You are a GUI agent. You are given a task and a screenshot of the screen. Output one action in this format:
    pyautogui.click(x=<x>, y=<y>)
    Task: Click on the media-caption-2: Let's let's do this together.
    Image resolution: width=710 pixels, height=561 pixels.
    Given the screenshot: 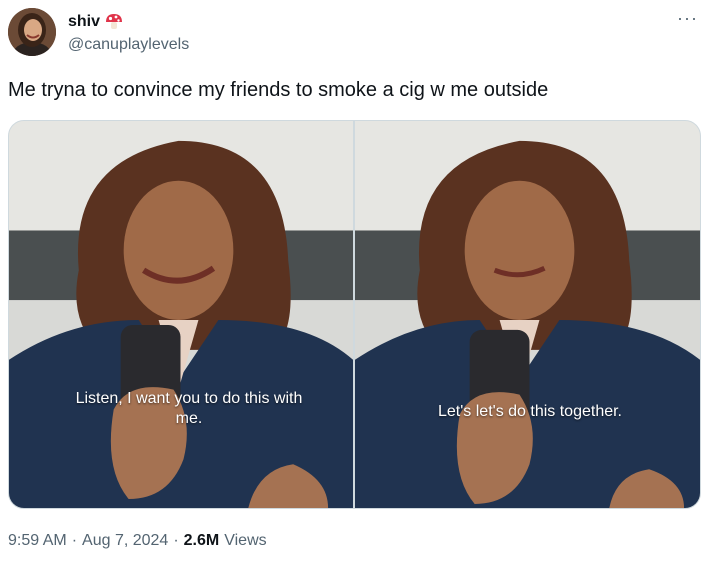 What is the action you would take?
    pyautogui.click(x=530, y=411)
    